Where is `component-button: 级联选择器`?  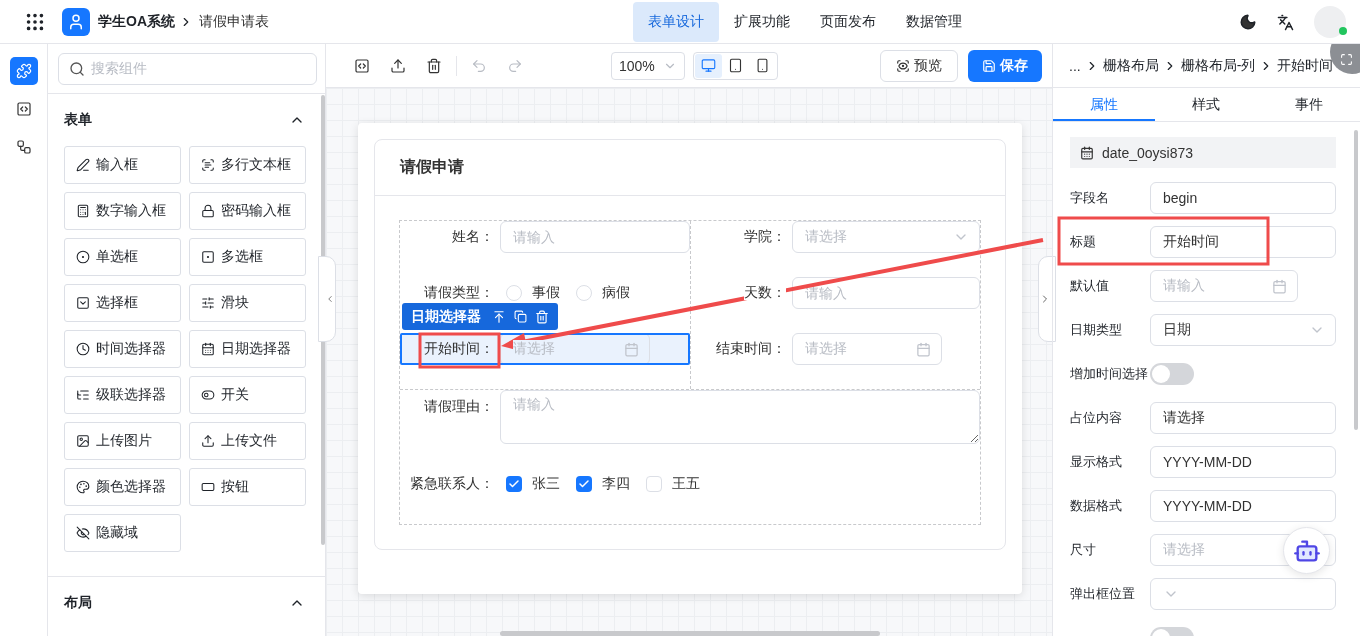 component-button: 级联选择器 is located at coordinates (122, 395).